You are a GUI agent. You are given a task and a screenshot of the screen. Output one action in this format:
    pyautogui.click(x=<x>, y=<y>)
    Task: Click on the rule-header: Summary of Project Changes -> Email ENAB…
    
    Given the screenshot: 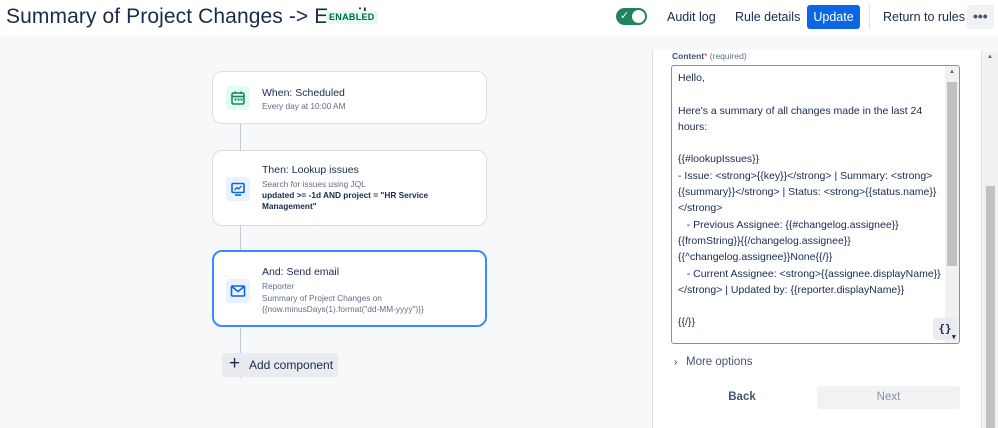 What is the action you would take?
    pyautogui.click(x=499, y=18)
    